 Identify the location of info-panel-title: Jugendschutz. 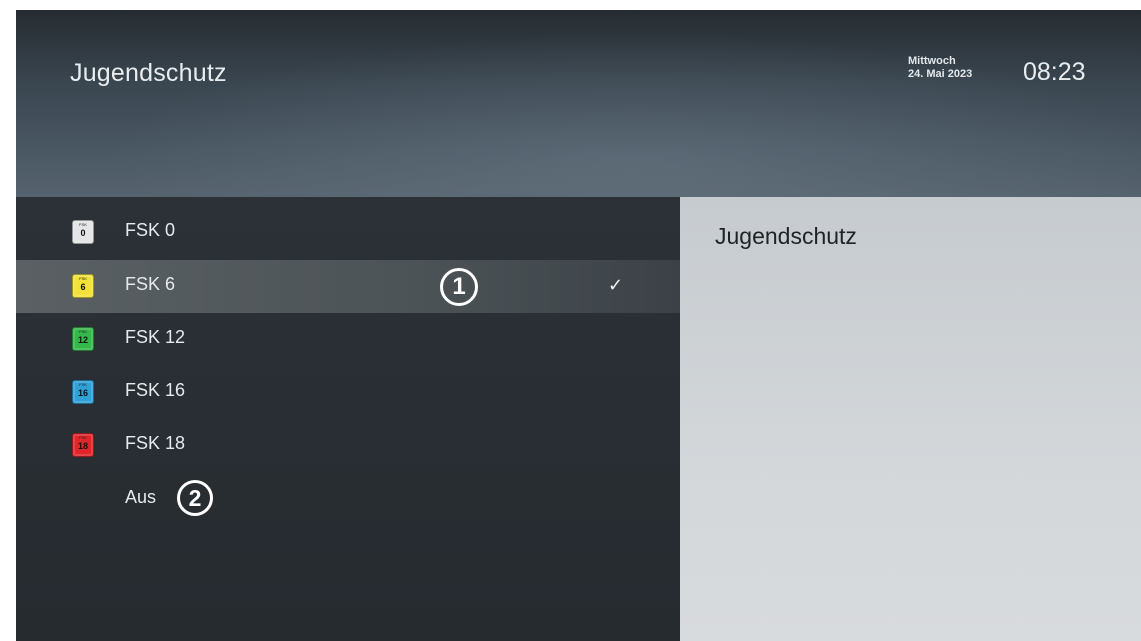
(786, 236).